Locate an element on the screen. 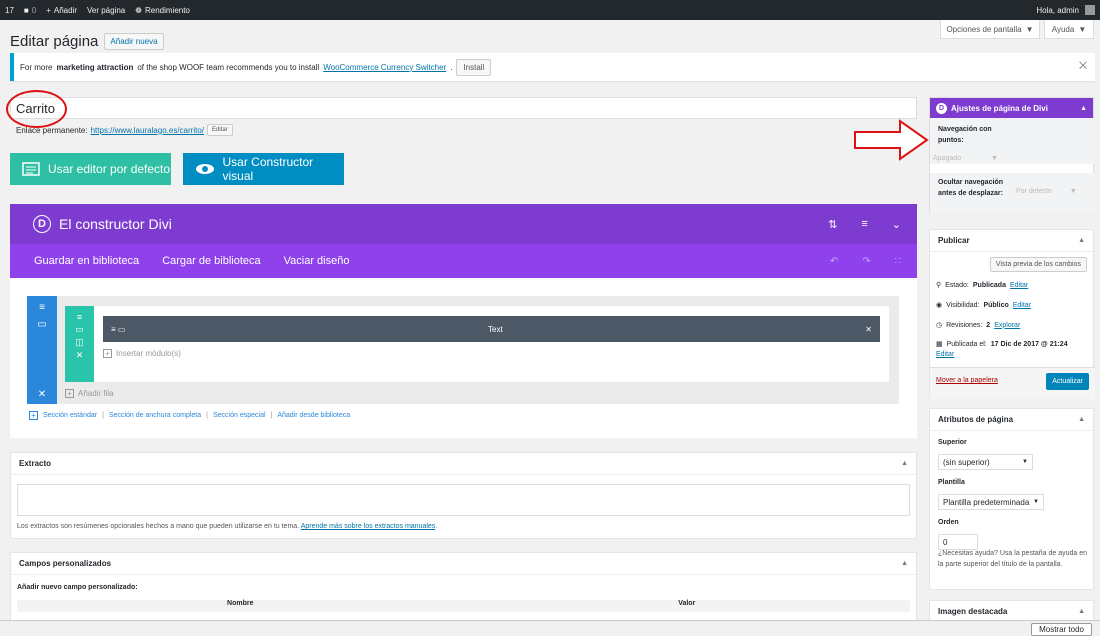 This screenshot has height=636, width=1100. account-item: Hola, admin is located at coordinates (1065, 10).